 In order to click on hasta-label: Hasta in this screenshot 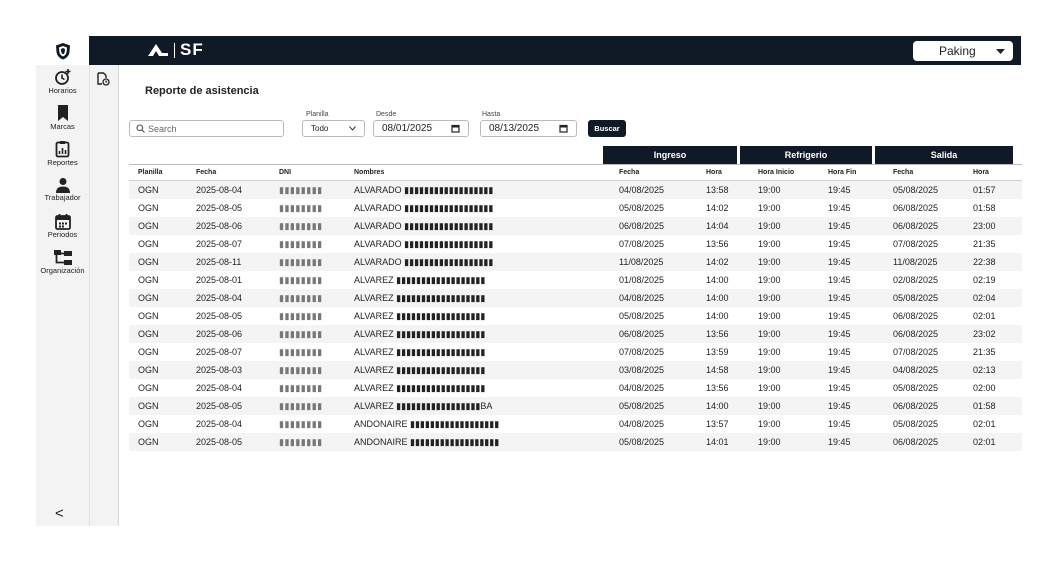, I will do `click(491, 114)`.